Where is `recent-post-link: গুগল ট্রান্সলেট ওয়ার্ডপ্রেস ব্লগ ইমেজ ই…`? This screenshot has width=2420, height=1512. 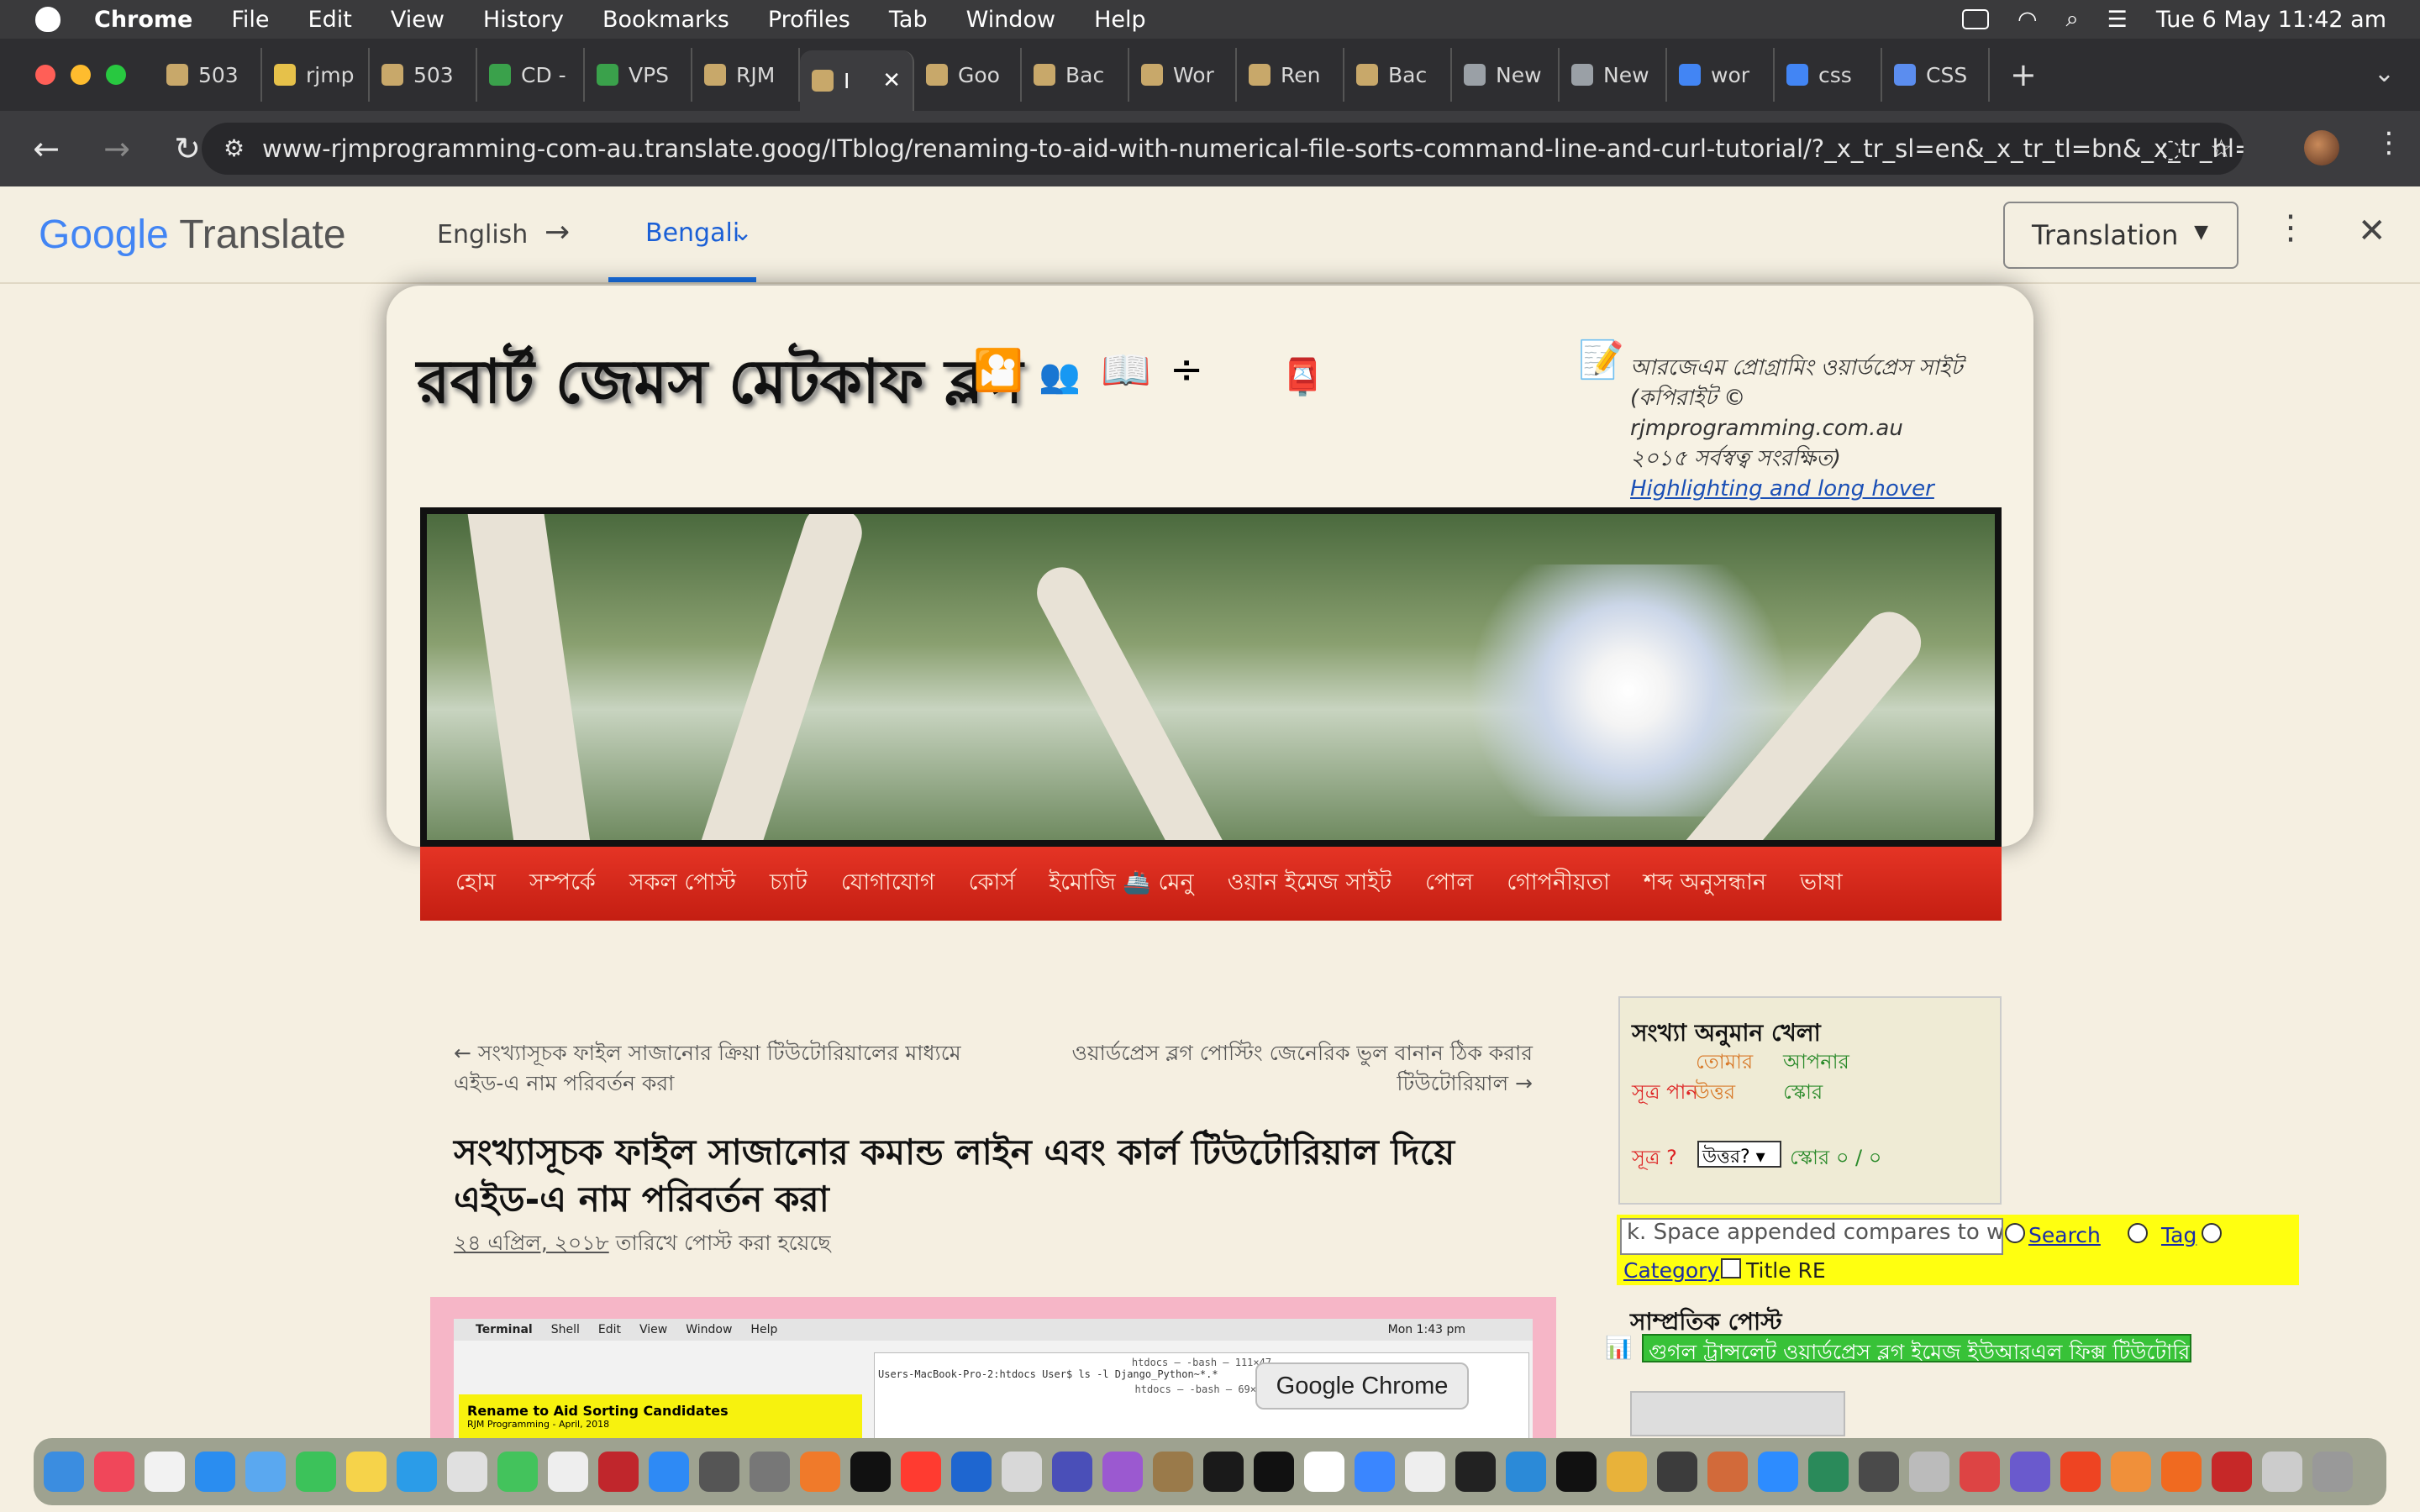 recent-post-link: গুগল ট্রান্সলেট ওয়ার্ডপ্রেস ব্লগ ইমেজ ই… is located at coordinates (1917, 1348).